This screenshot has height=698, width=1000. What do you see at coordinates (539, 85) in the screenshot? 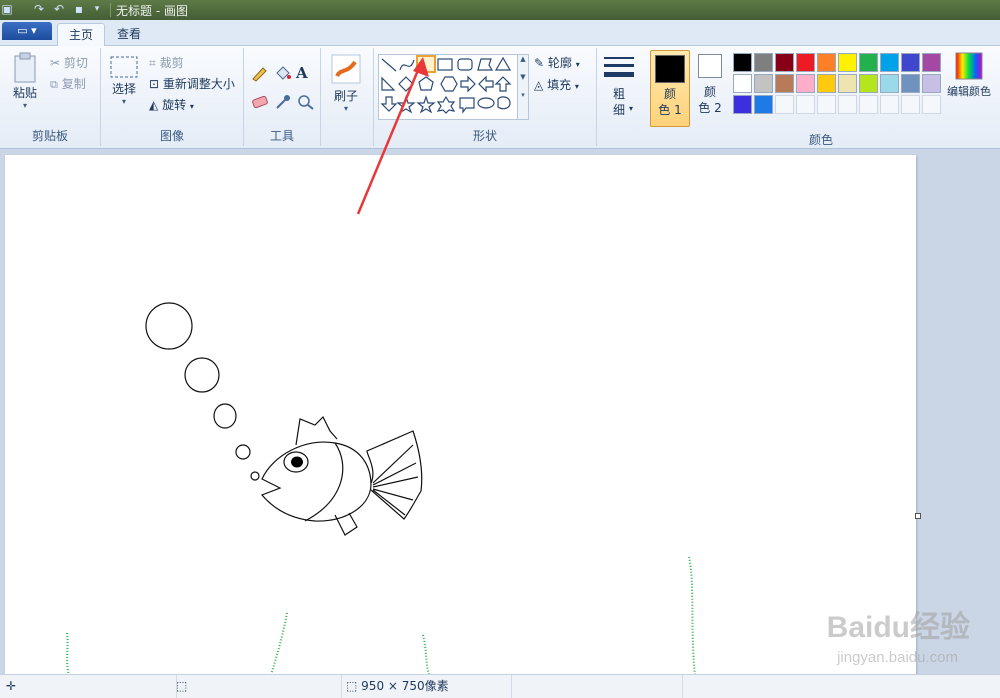
I see `fill-icon: ◬` at bounding box center [539, 85].